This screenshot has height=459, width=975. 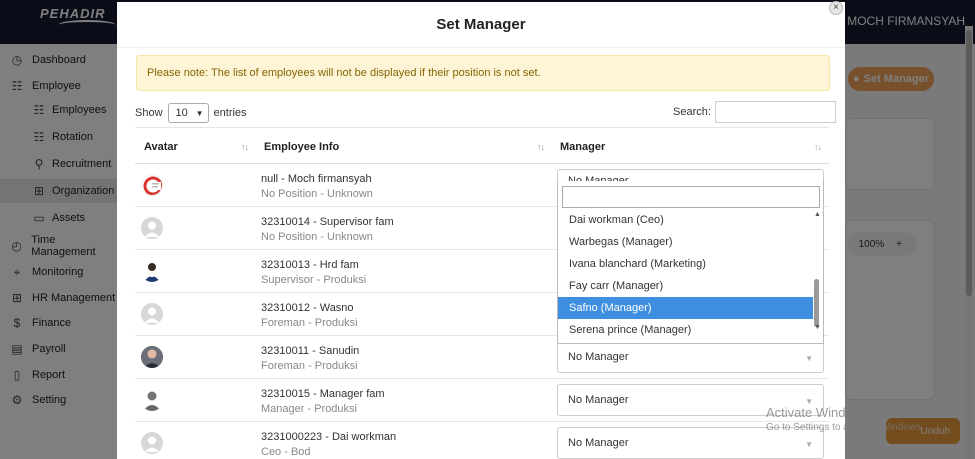 What do you see at coordinates (327, 222) in the screenshot?
I see `employee-name: 32310014 - Supervisor fam` at bounding box center [327, 222].